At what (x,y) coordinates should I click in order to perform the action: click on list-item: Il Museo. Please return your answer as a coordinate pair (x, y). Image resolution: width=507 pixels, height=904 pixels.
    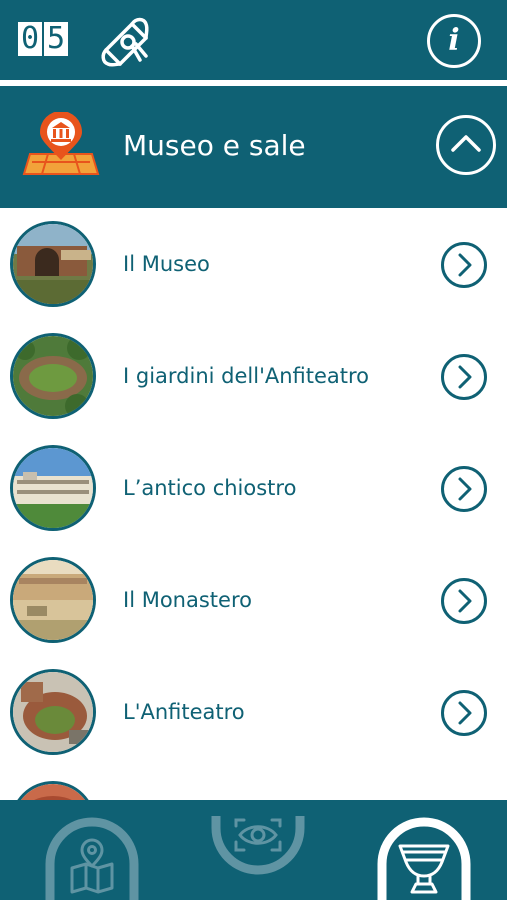
    Looking at the image, I should click on (253, 264).